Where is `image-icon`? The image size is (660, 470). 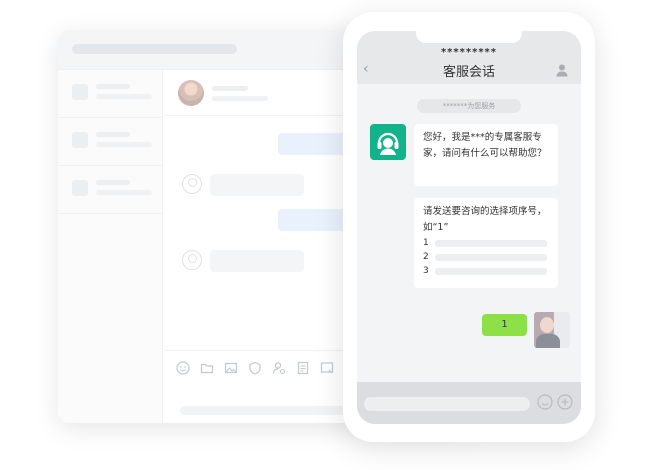
image-icon is located at coordinates (231, 368).